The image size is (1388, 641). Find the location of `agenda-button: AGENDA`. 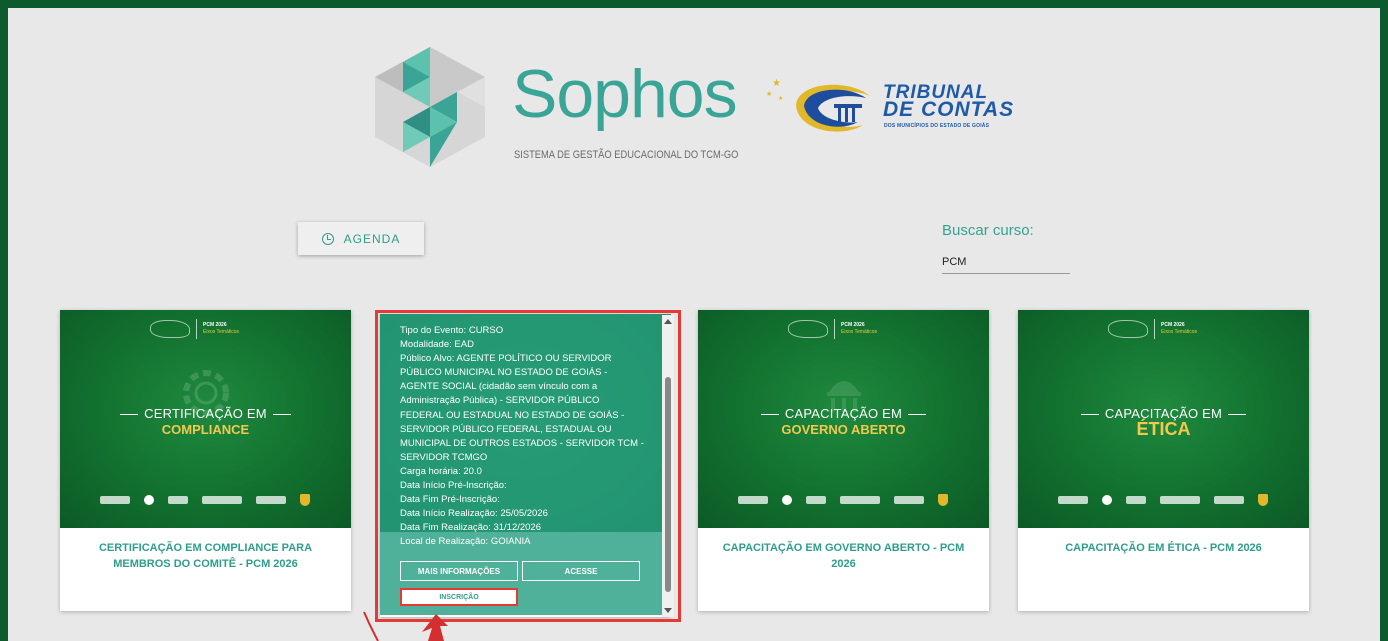

agenda-button: AGENDA is located at coordinates (361, 238).